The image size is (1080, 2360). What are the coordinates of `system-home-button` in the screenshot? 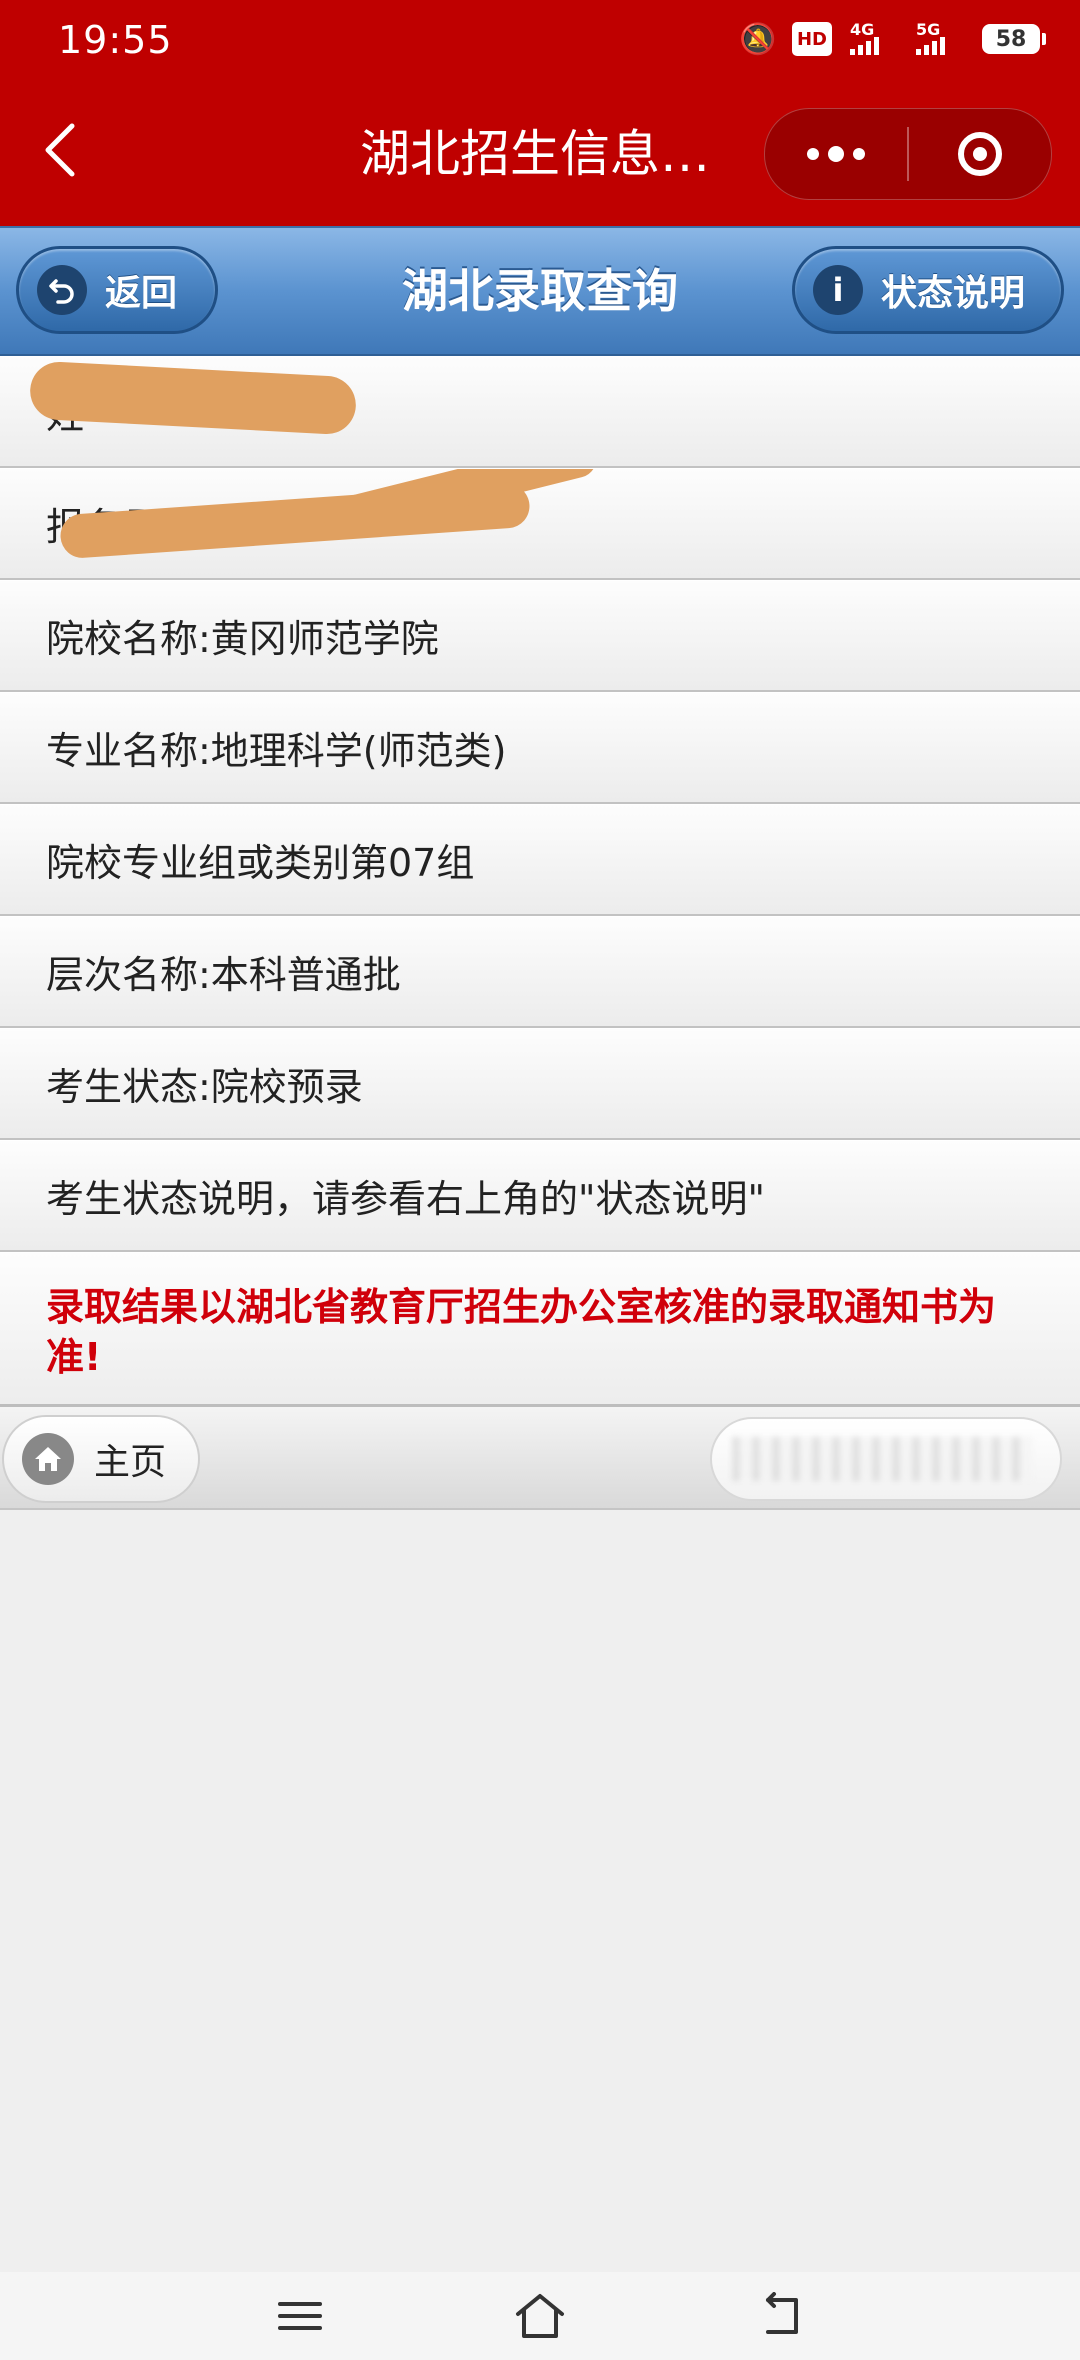 It's located at (540, 2316).